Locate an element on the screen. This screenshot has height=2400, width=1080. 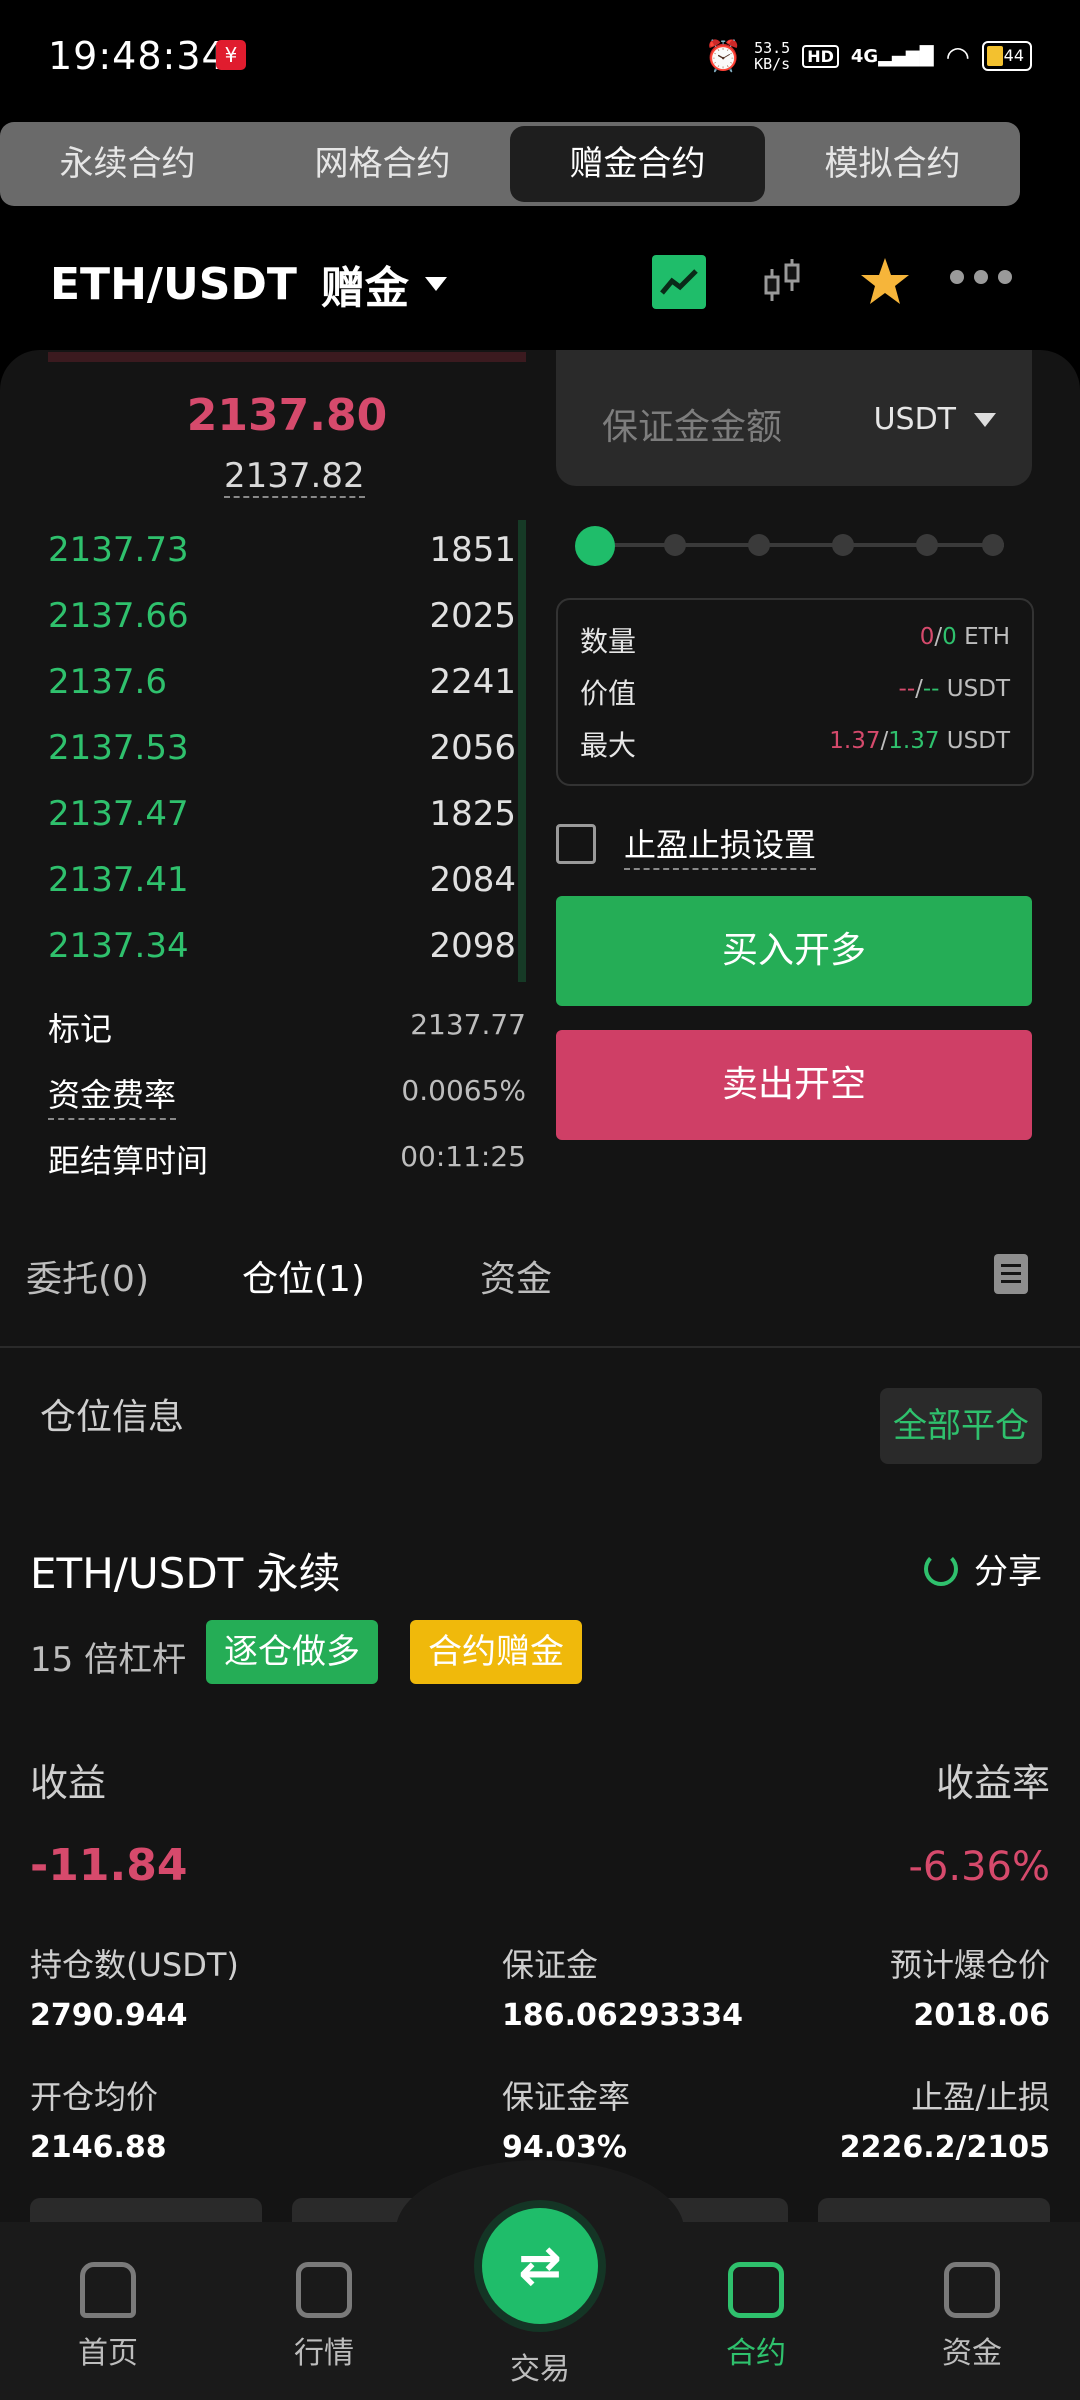
margin-placeholder: 保证金金额 is located at coordinates (692, 427).